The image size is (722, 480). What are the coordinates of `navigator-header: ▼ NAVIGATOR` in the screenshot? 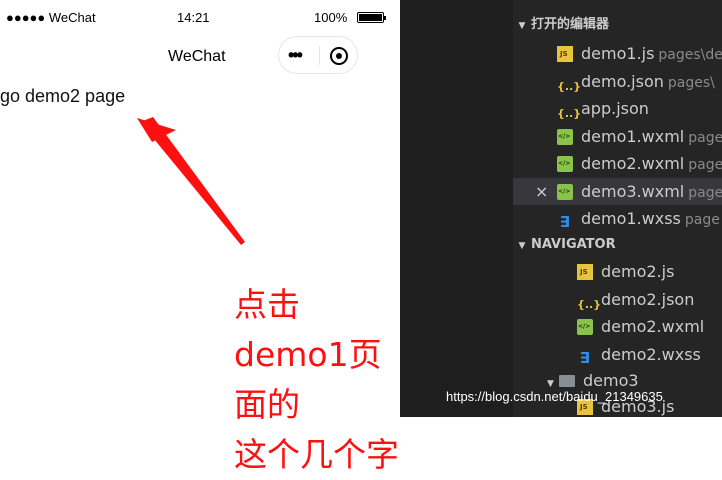 It's located at (617, 245).